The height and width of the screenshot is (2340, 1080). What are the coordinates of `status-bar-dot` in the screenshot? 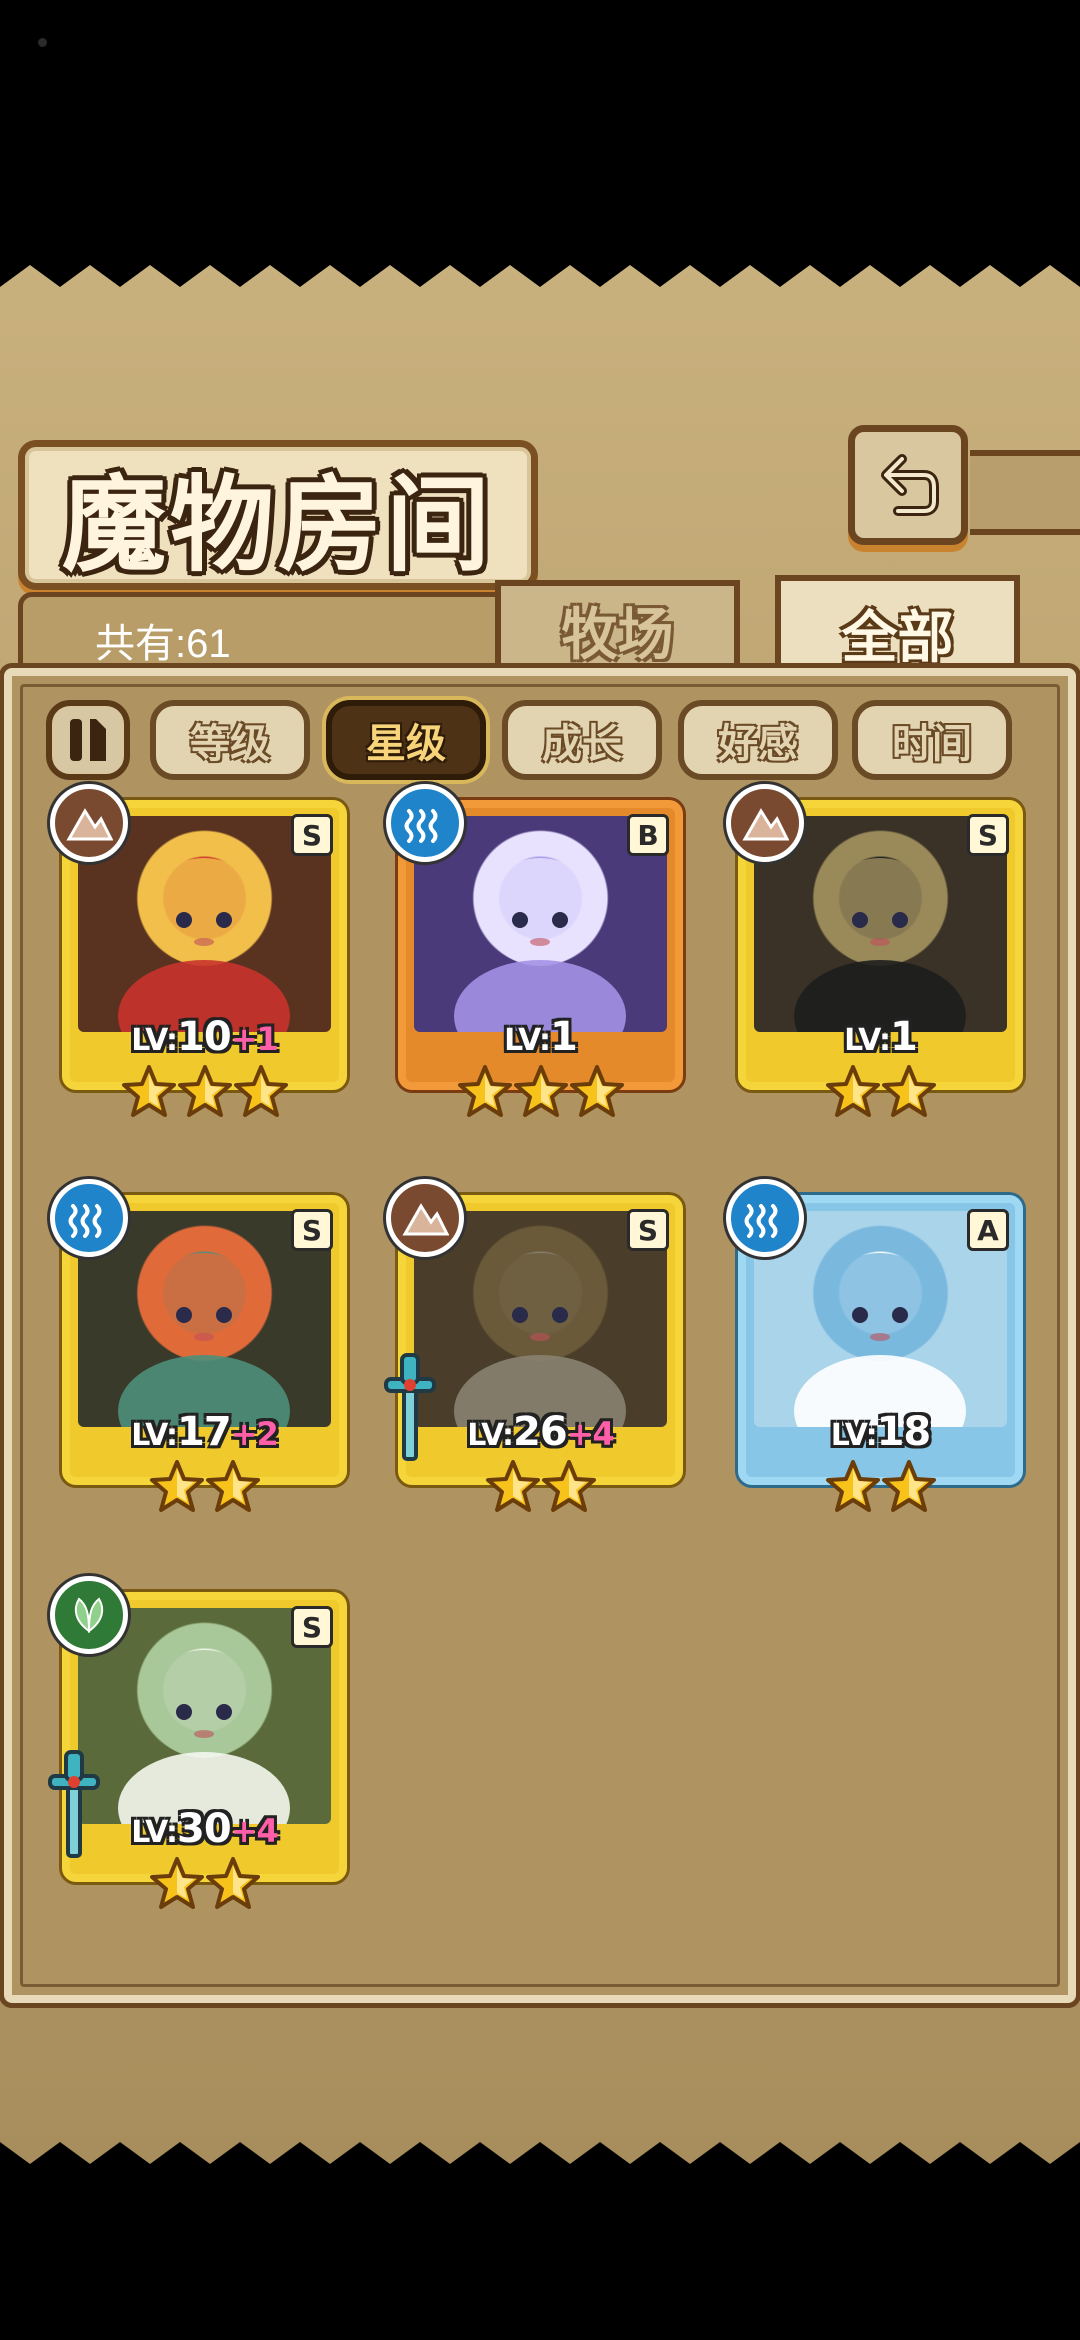 It's located at (42, 42).